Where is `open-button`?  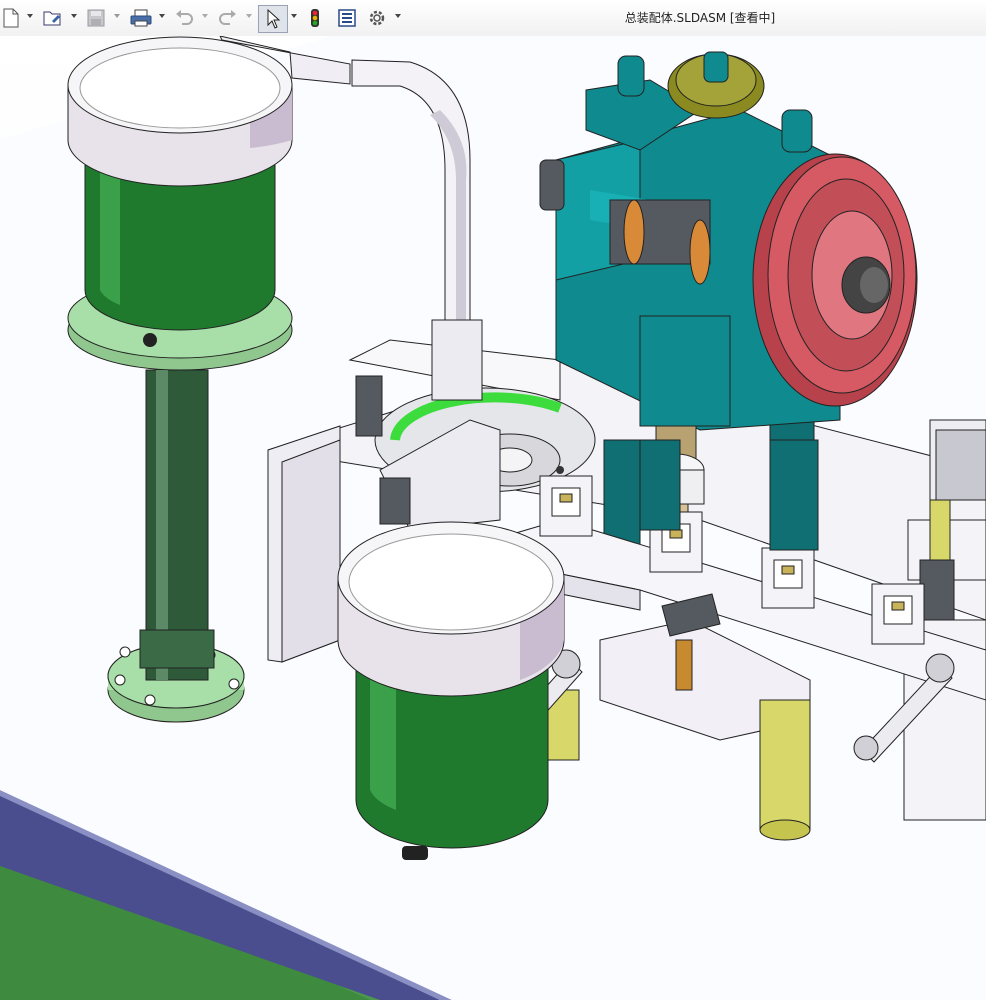 open-button is located at coordinates (53, 18).